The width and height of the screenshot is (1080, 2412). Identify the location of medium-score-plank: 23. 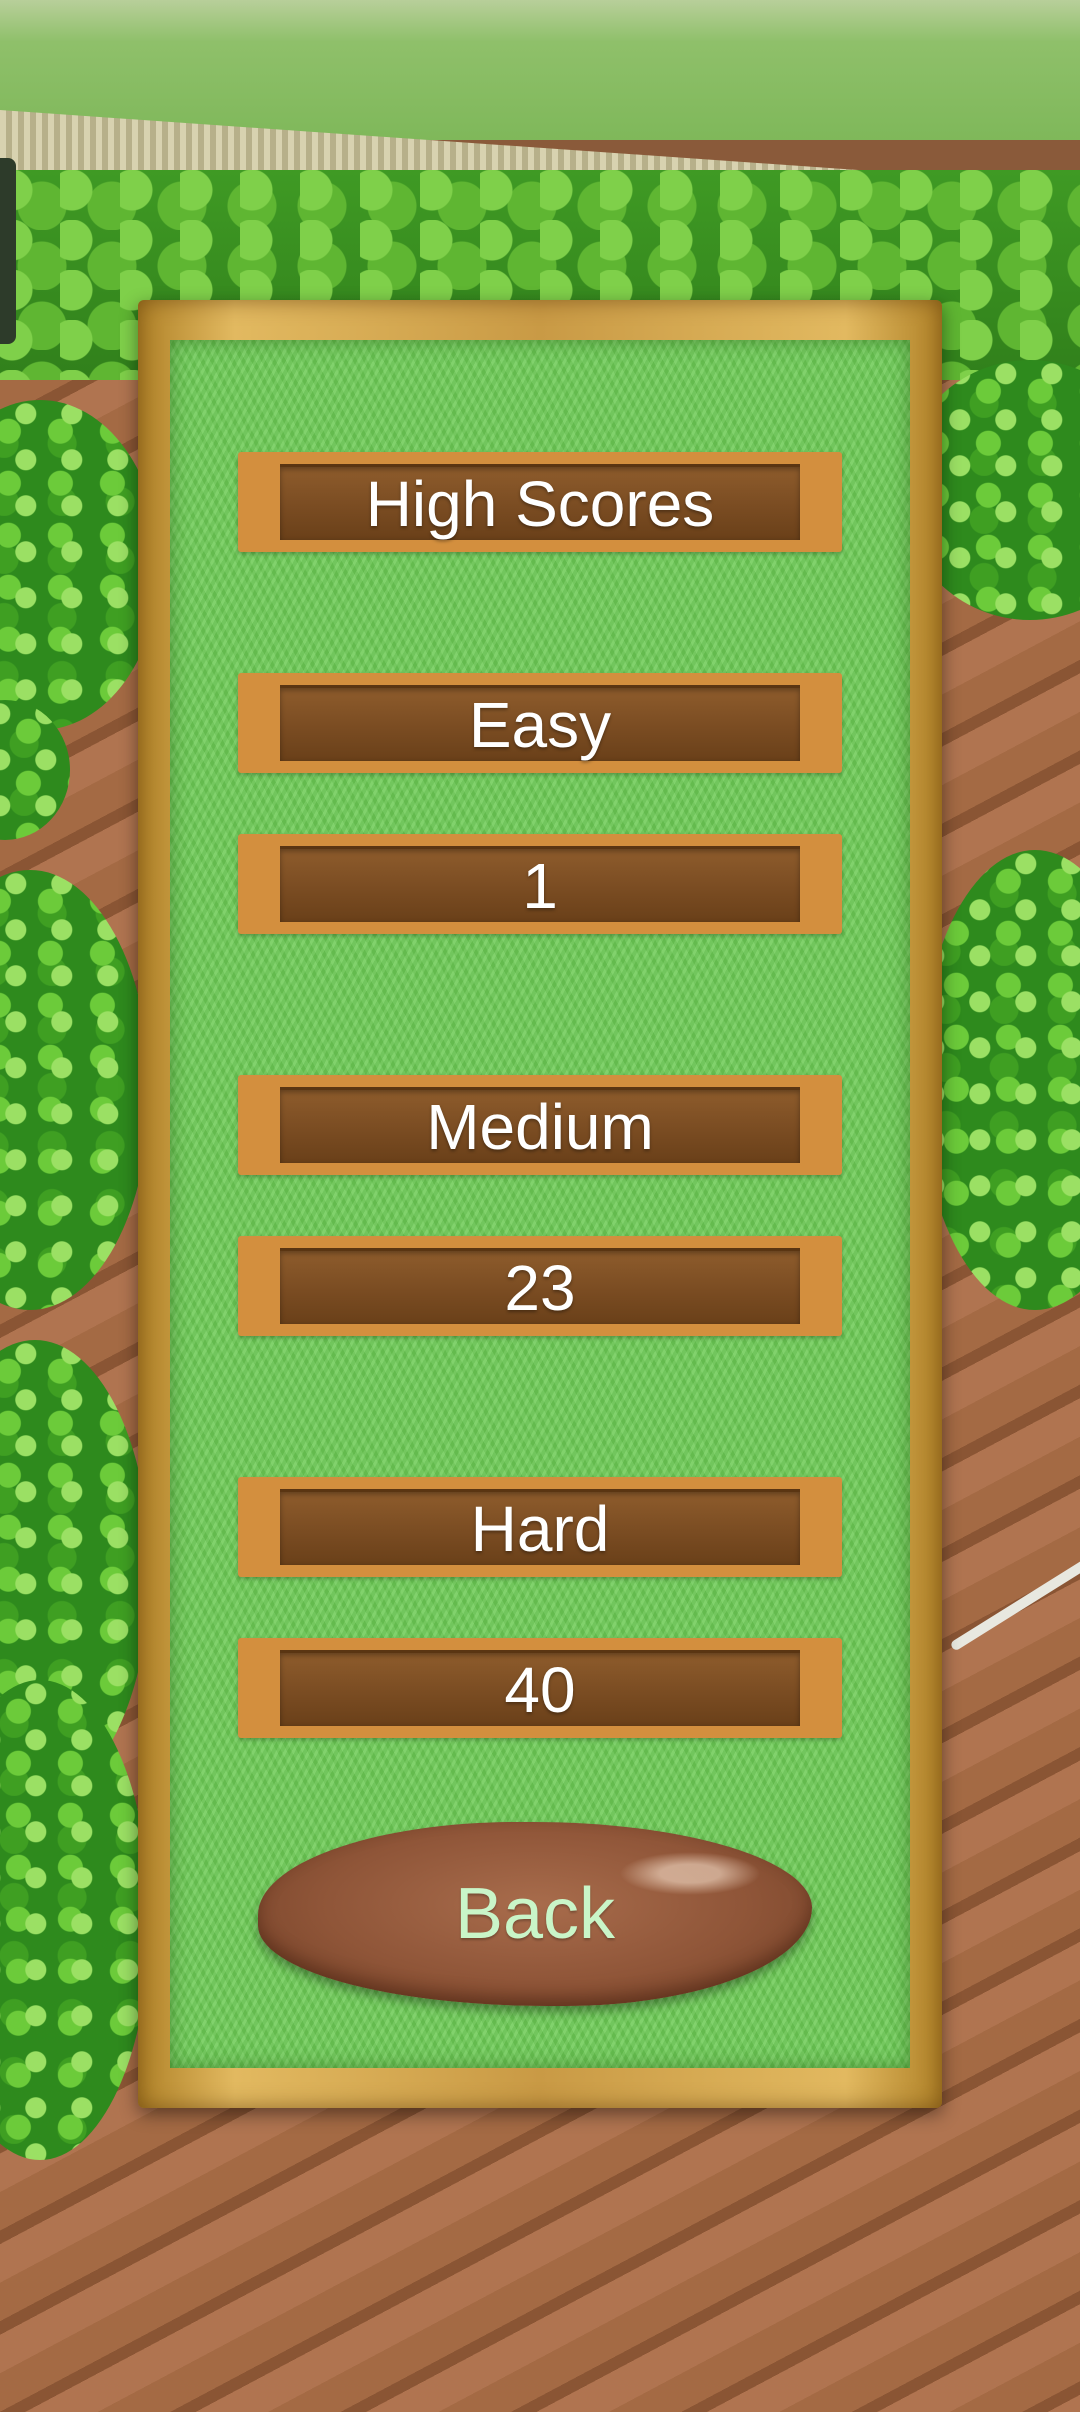
(540, 1286).